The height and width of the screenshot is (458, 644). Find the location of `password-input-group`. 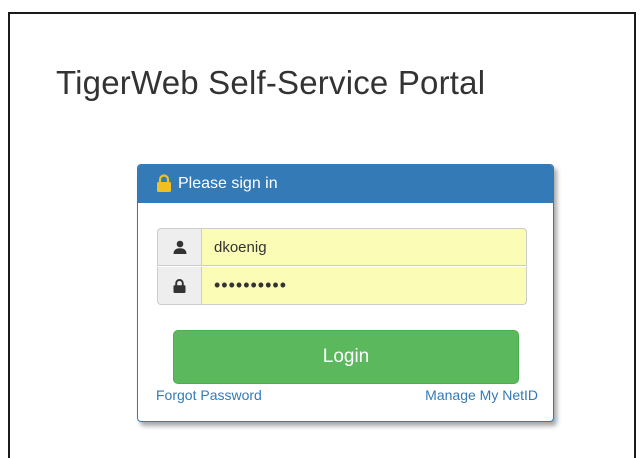

password-input-group is located at coordinates (342, 286).